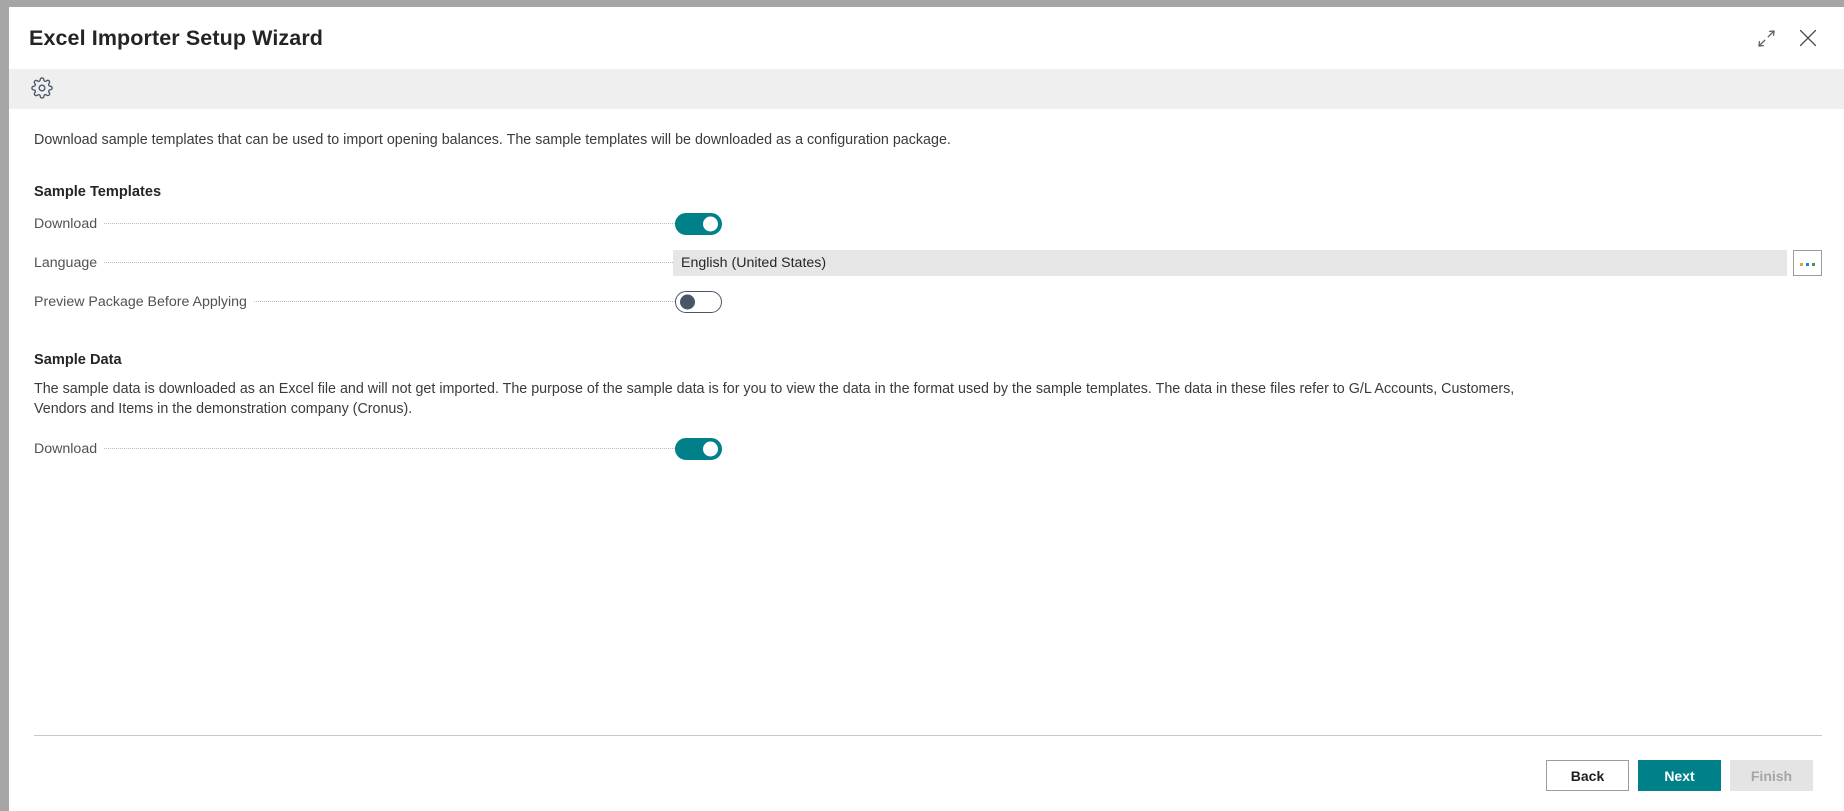 This screenshot has height=811, width=1844. What do you see at coordinates (926, 89) in the screenshot?
I see `command-ribbon` at bounding box center [926, 89].